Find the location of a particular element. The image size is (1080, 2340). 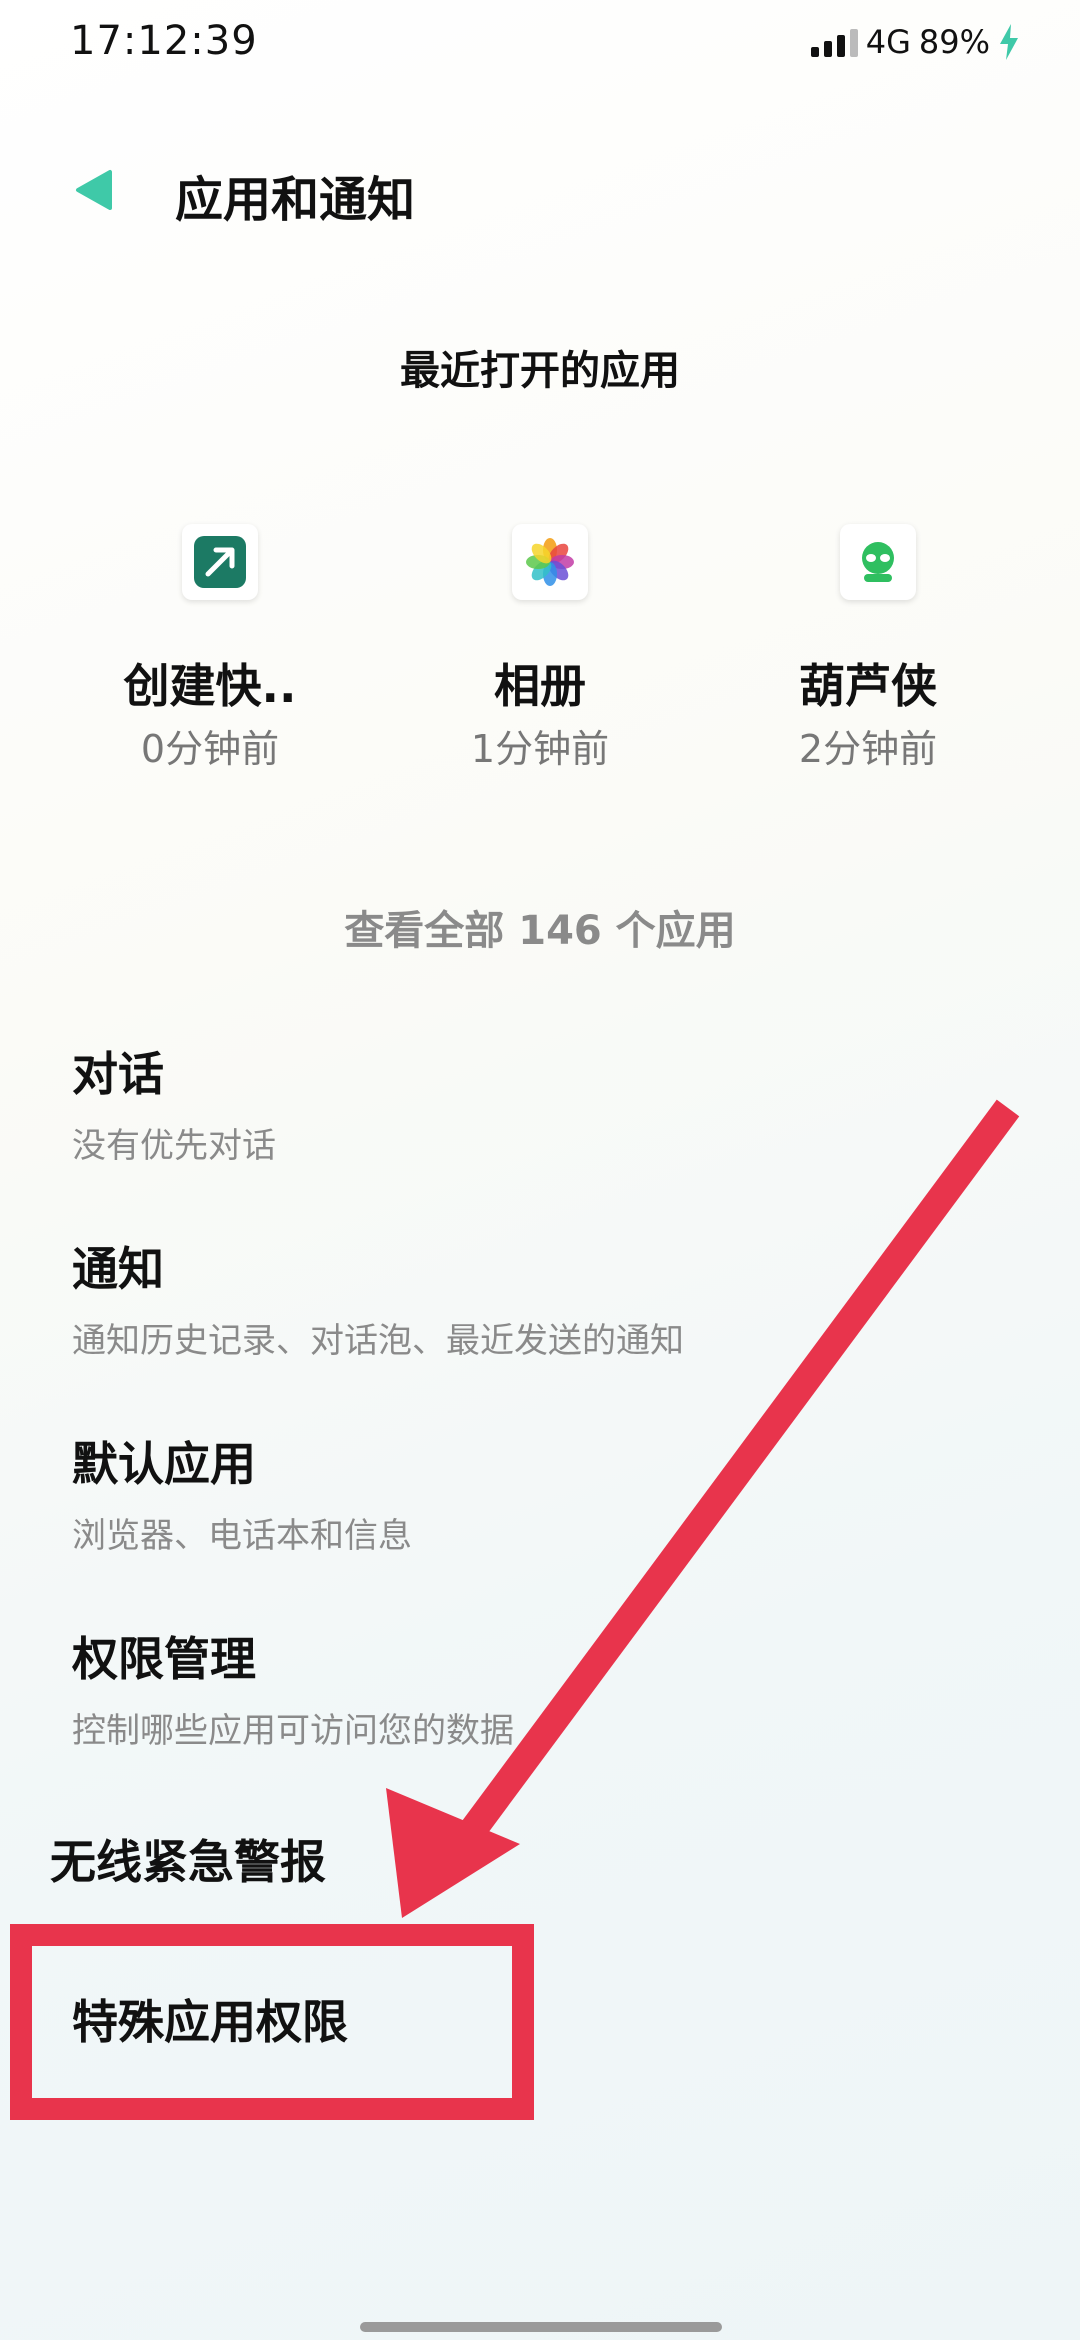

home-indicator is located at coordinates (541, 2327).